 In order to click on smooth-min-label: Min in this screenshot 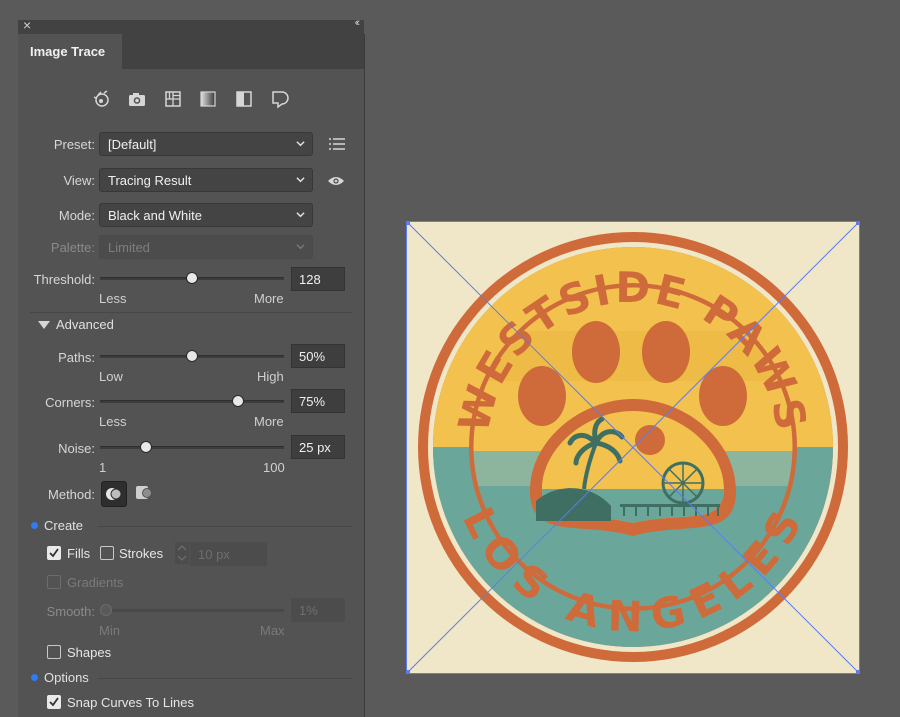, I will do `click(109, 630)`.